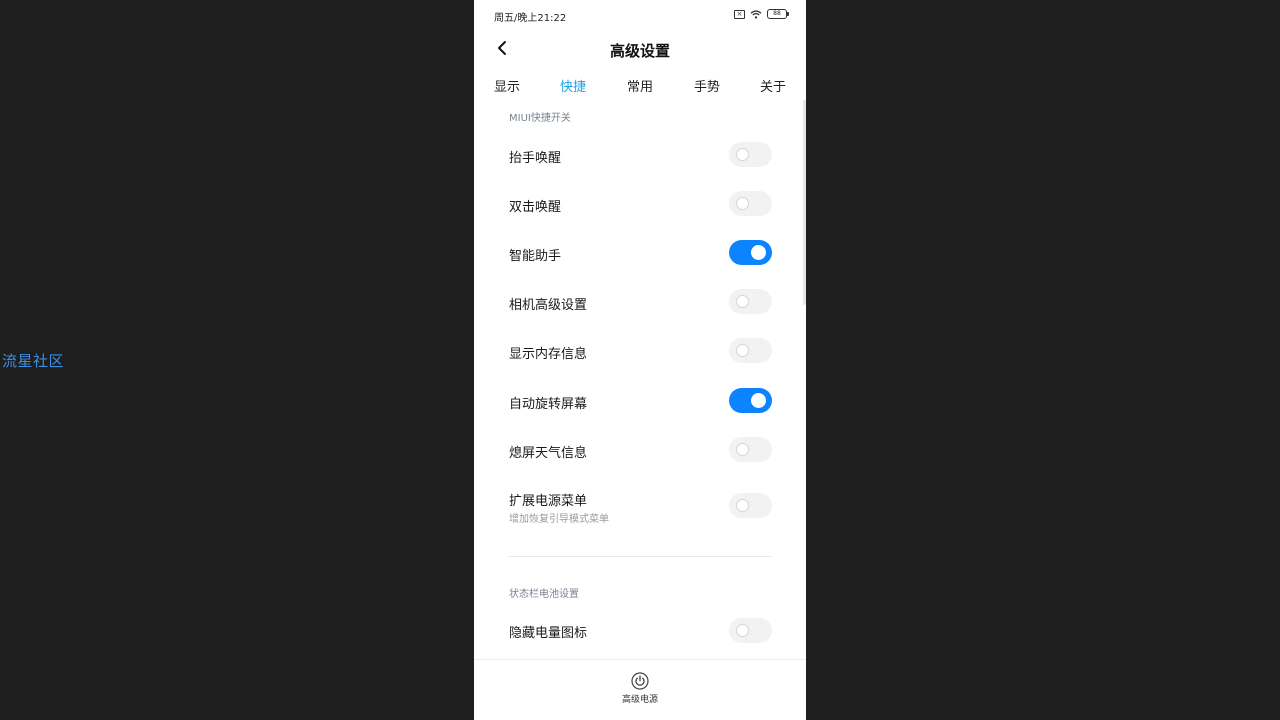 The height and width of the screenshot is (720, 1280). What do you see at coordinates (640, 15) in the screenshot?
I see `status-bar: 周五/晚上21:22 × 88` at bounding box center [640, 15].